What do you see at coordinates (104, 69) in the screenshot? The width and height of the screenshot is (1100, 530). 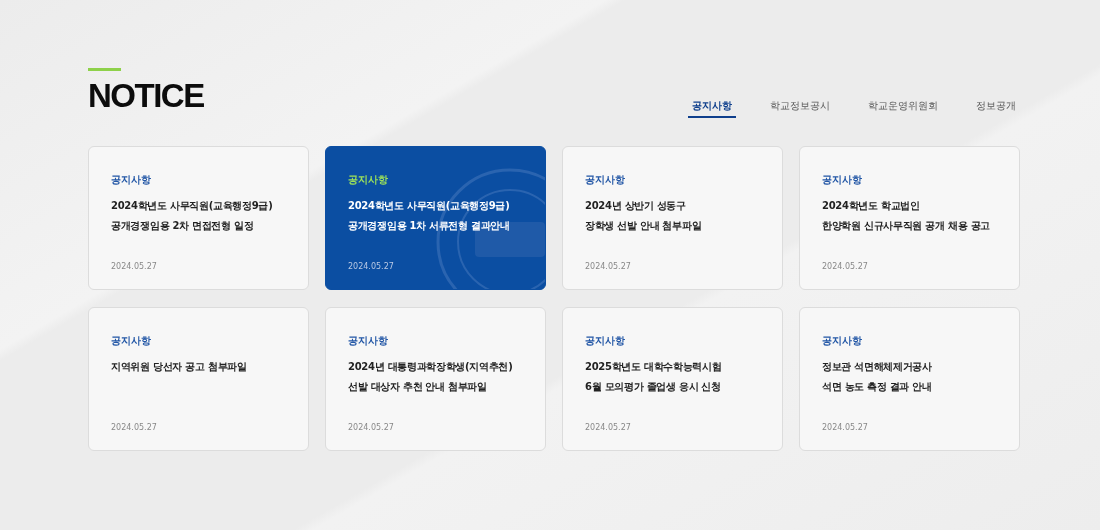 I see `accent-bar` at bounding box center [104, 69].